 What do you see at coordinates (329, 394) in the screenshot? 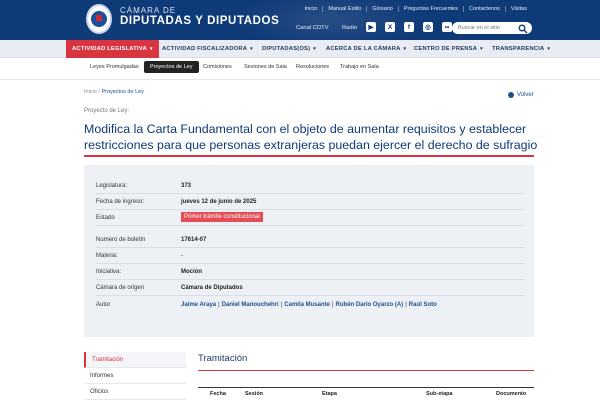
I see `column-header-etapa: Etapa` at bounding box center [329, 394].